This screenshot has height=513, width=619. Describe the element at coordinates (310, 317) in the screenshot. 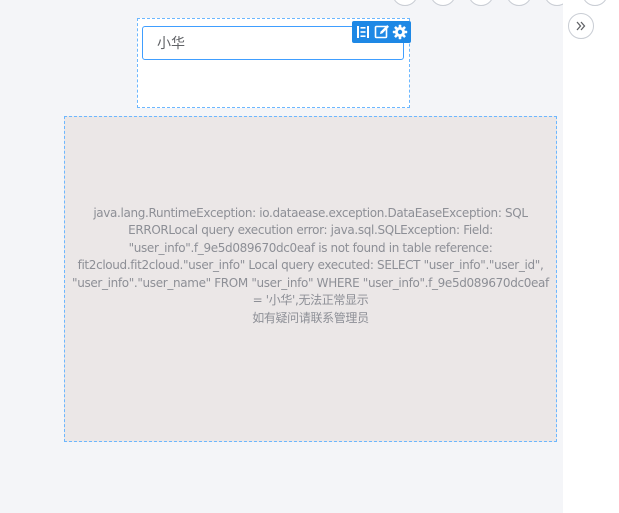

I see `contact-admin-text: 如有疑问请联系管理员` at that location.